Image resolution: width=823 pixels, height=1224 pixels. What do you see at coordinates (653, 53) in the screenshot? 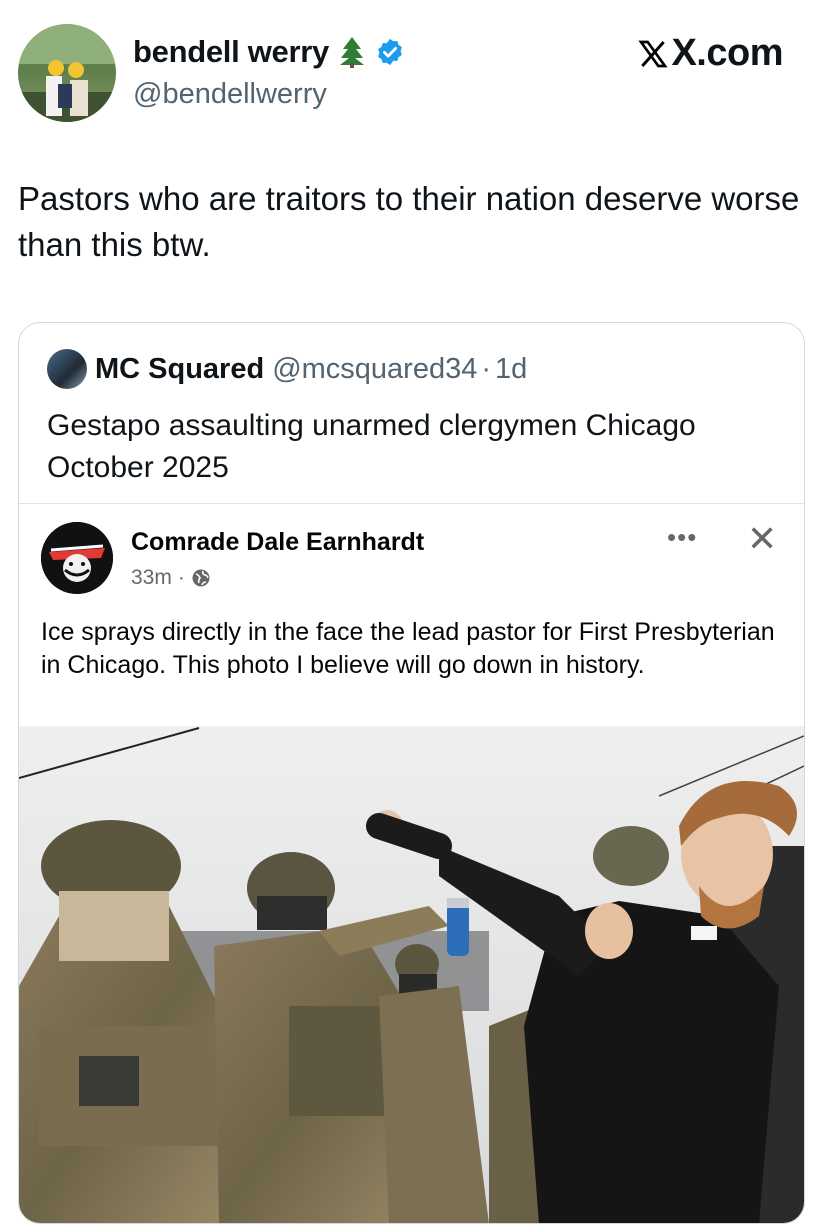
I see `x-logo-icon` at bounding box center [653, 53].